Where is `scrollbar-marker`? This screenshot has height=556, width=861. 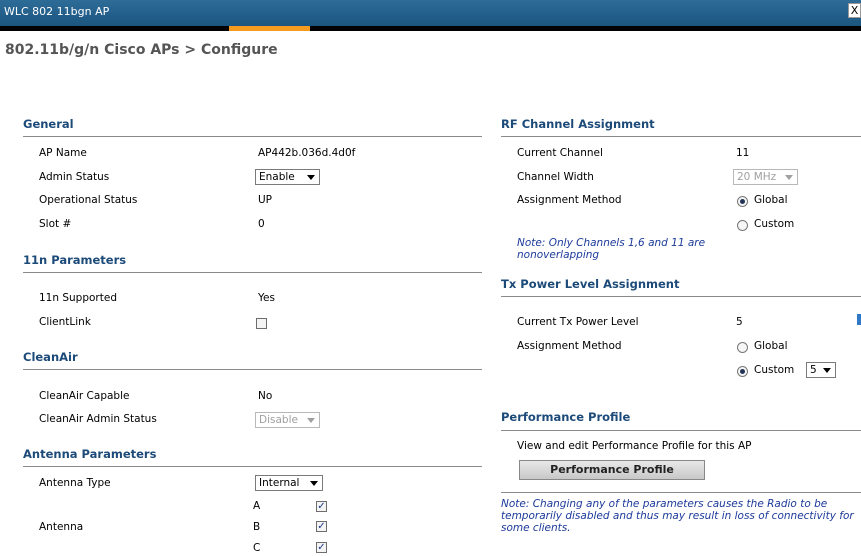 scrollbar-marker is located at coordinates (859, 319).